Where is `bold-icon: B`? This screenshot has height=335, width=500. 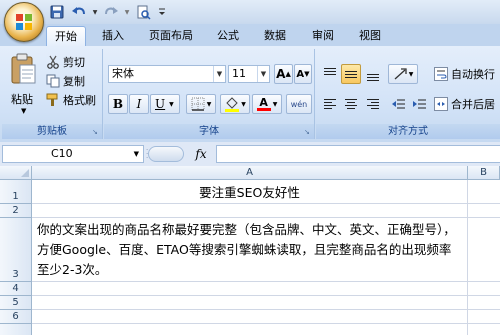 bold-icon: B is located at coordinates (118, 104).